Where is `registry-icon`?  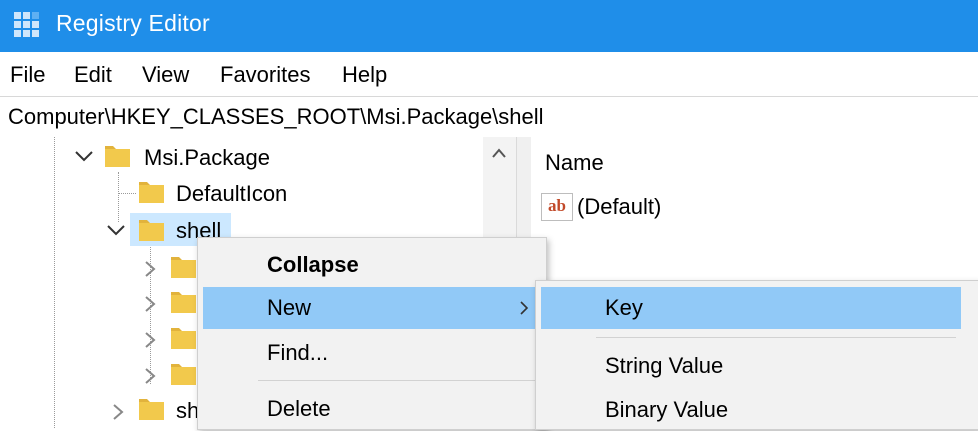 registry-icon is located at coordinates (26, 24).